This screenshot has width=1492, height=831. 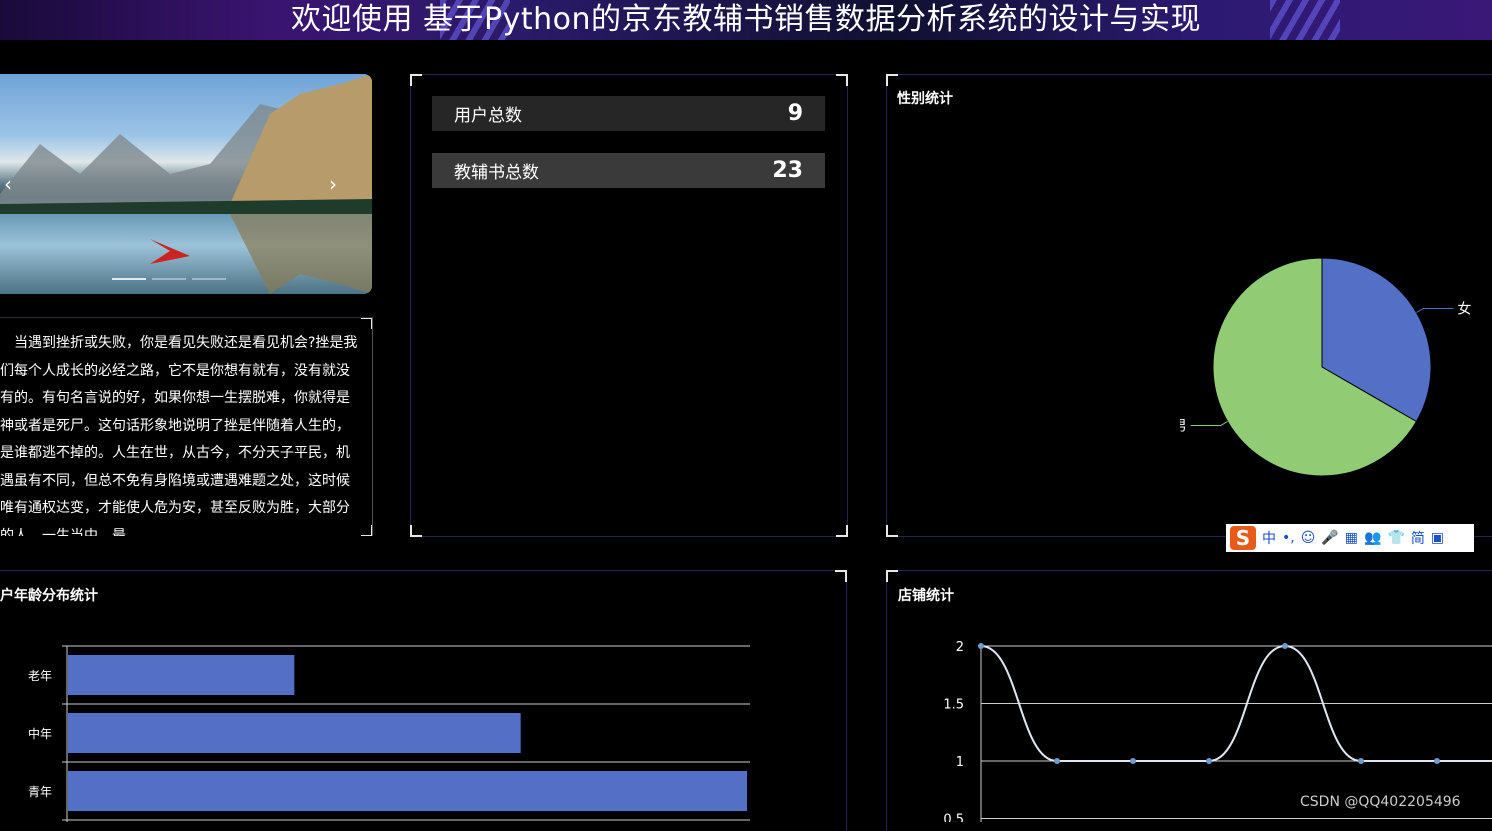 I want to click on y-tick-label: 青年, so click(x=40, y=792).